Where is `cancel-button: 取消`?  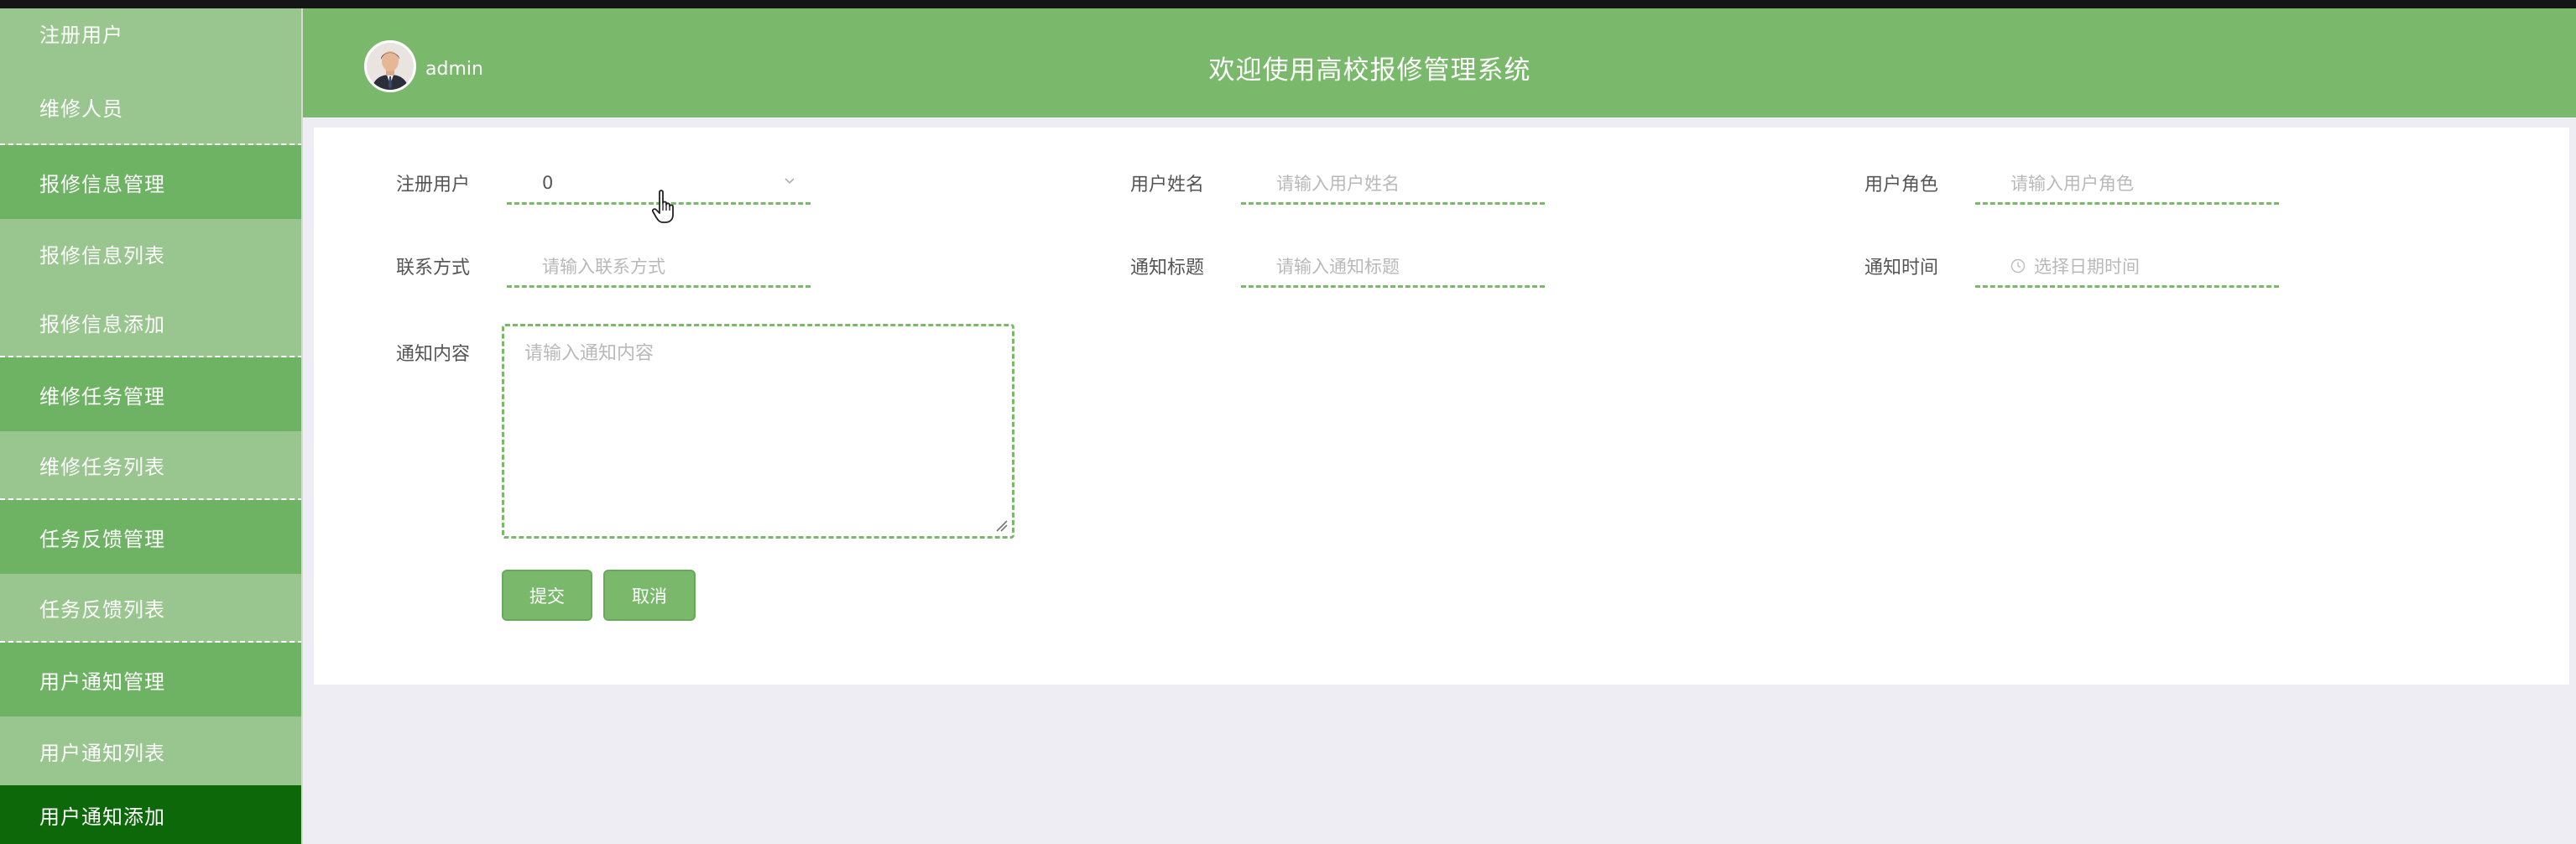
cancel-button: 取消 is located at coordinates (649, 595).